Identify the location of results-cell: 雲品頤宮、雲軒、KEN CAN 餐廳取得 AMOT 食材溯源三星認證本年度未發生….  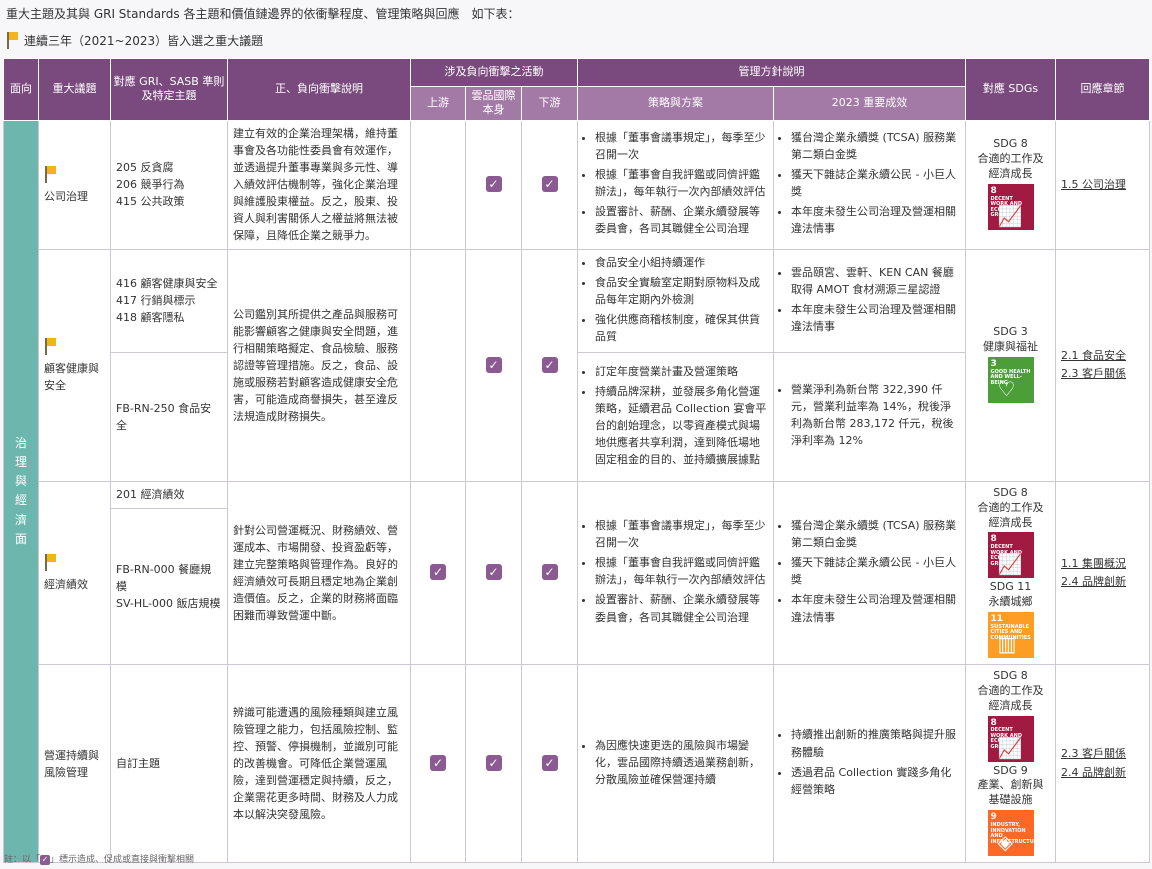
(870, 300).